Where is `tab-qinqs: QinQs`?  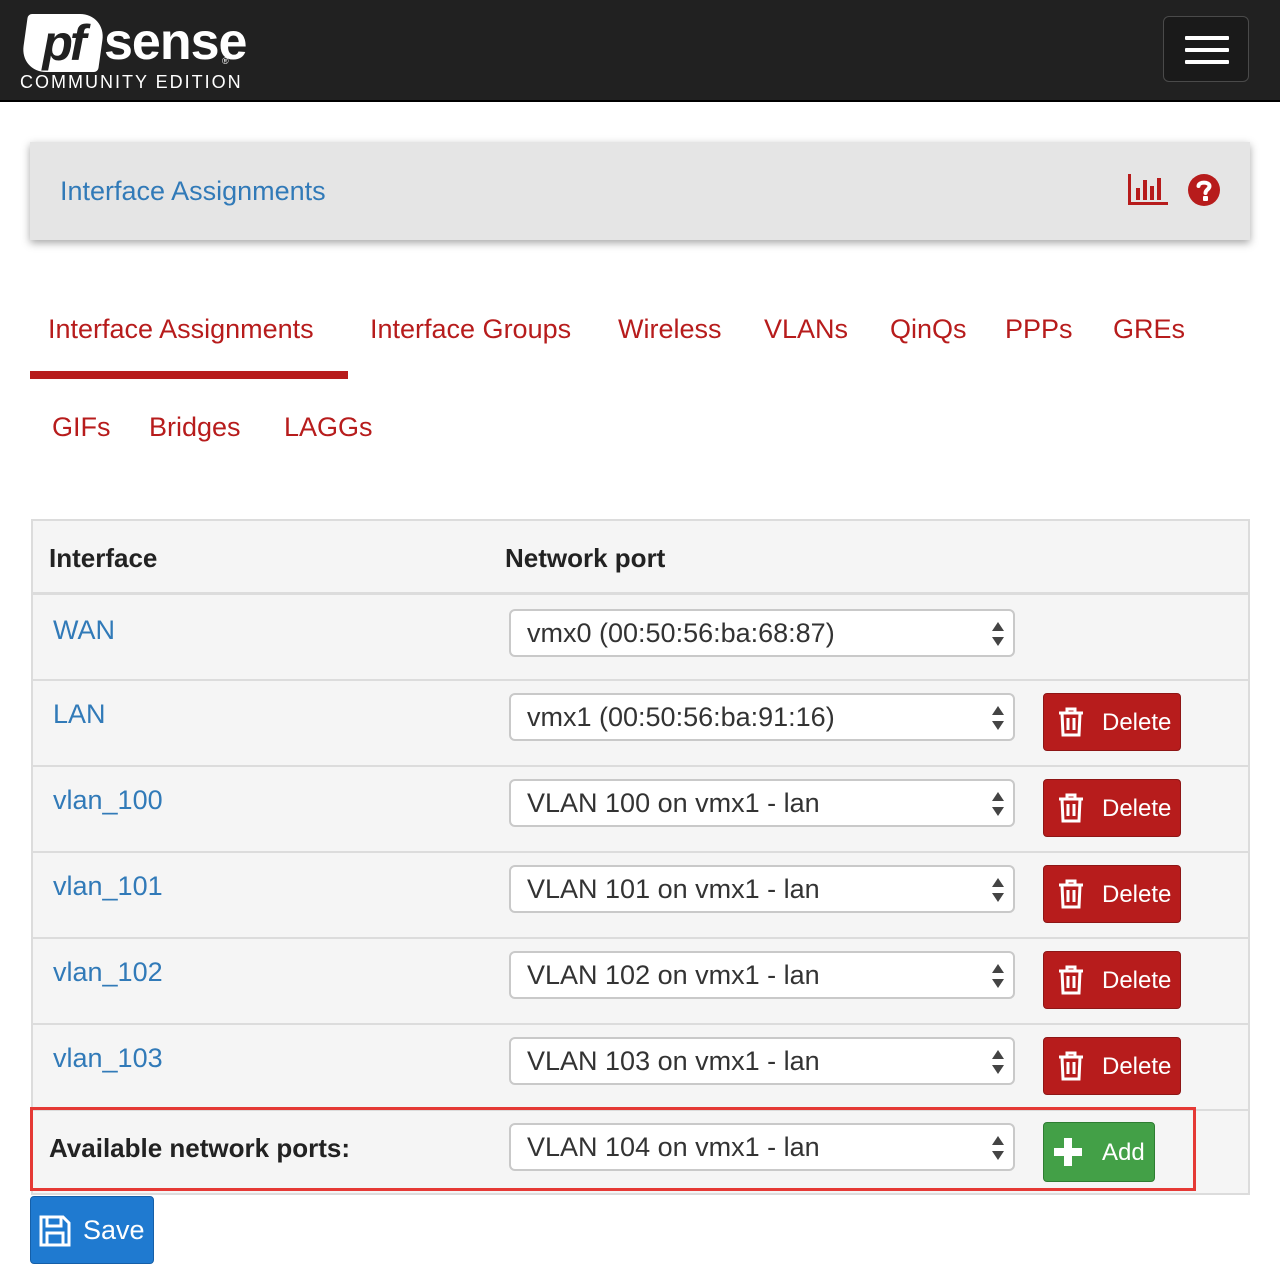
tab-qinqs: QinQs is located at coordinates (928, 329).